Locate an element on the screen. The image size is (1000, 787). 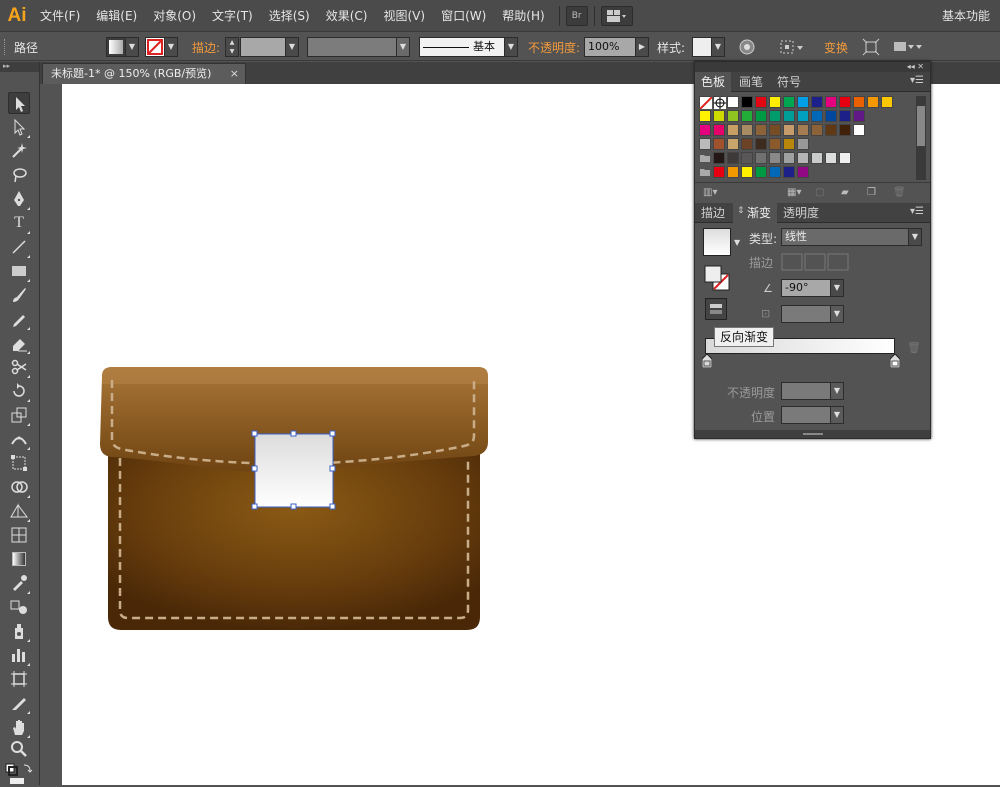
tools-panel-collapse: ▸▸ is located at coordinates (19, 67).